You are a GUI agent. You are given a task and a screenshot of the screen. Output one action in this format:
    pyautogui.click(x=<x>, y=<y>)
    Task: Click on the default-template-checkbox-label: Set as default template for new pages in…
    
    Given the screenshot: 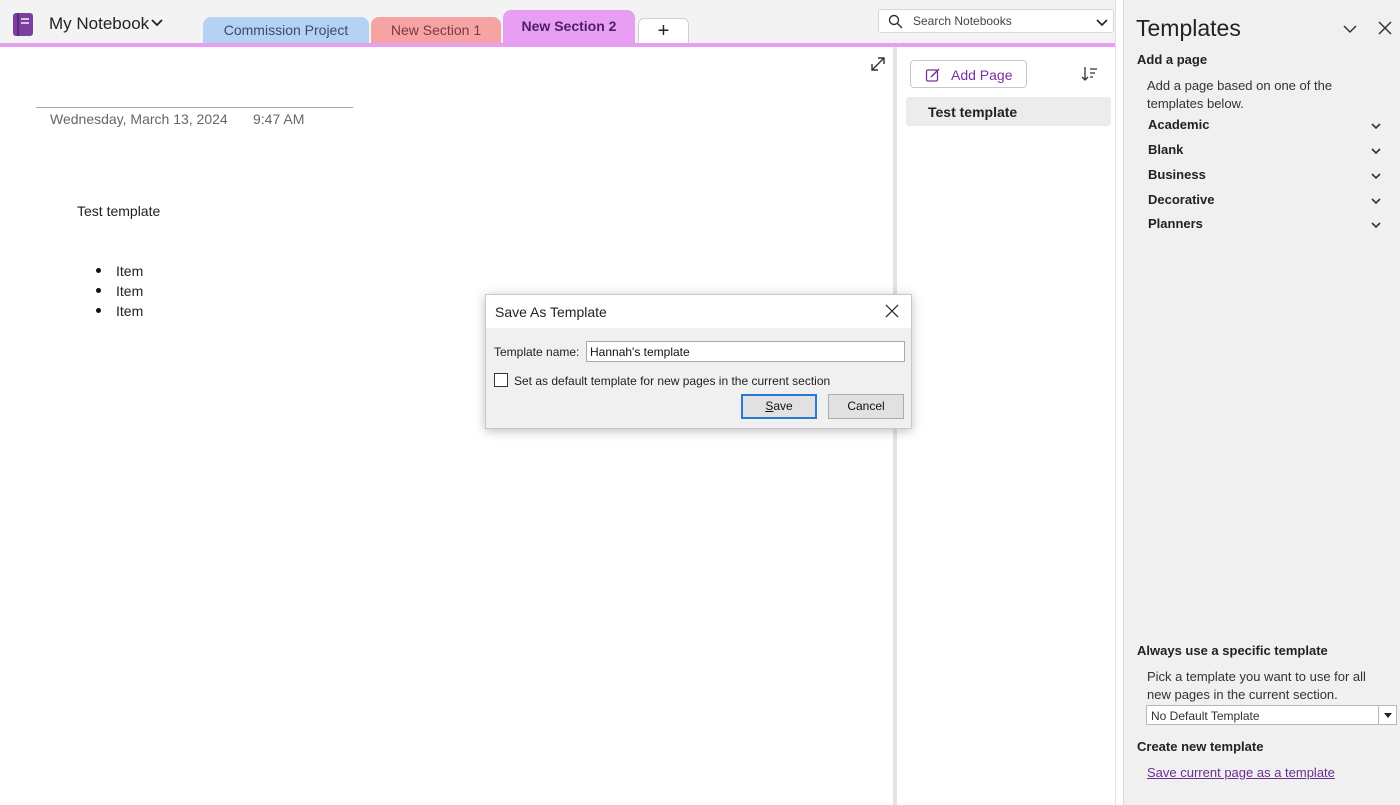 What is the action you would take?
    pyautogui.click(x=672, y=381)
    